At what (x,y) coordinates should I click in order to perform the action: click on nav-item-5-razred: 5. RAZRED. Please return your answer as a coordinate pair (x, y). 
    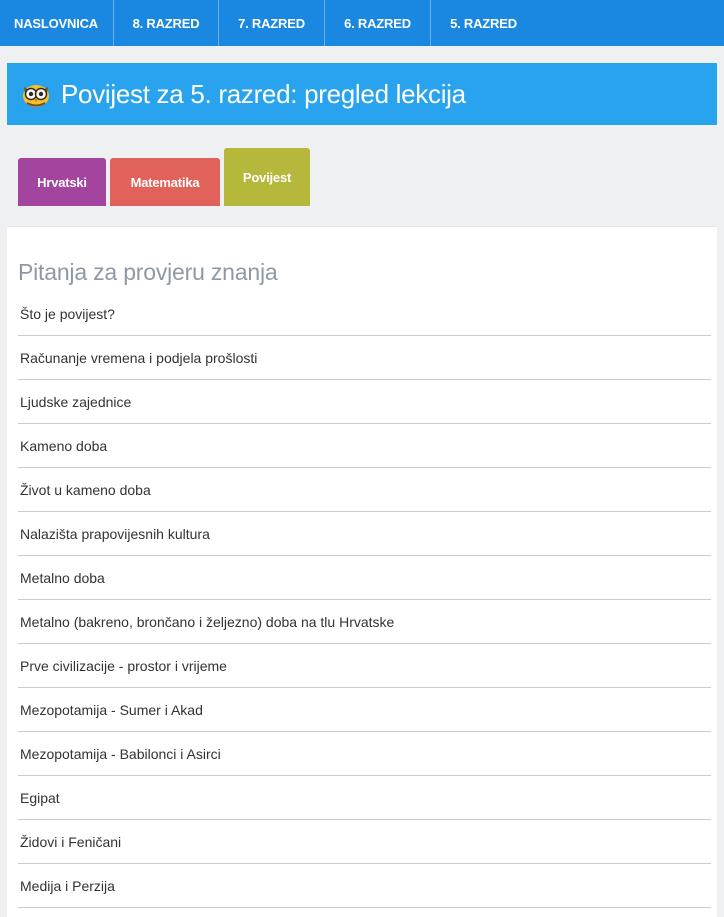
    Looking at the image, I should click on (483, 23).